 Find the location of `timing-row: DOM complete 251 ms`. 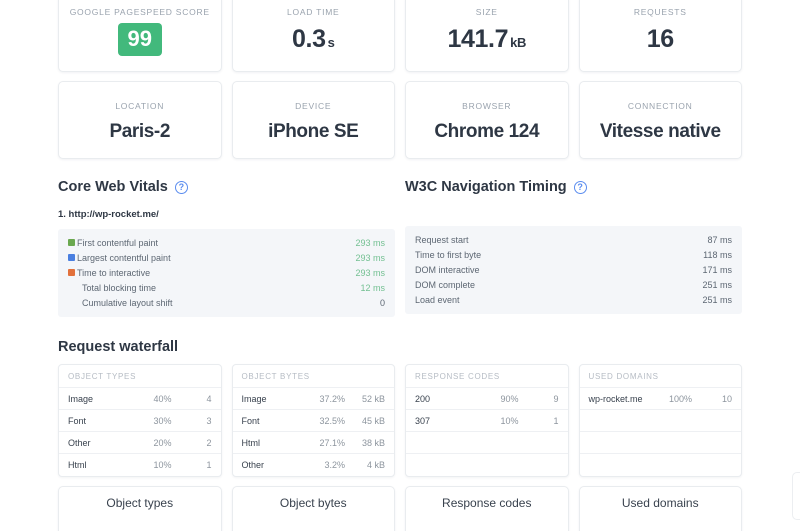

timing-row: DOM complete 251 ms is located at coordinates (573, 284).